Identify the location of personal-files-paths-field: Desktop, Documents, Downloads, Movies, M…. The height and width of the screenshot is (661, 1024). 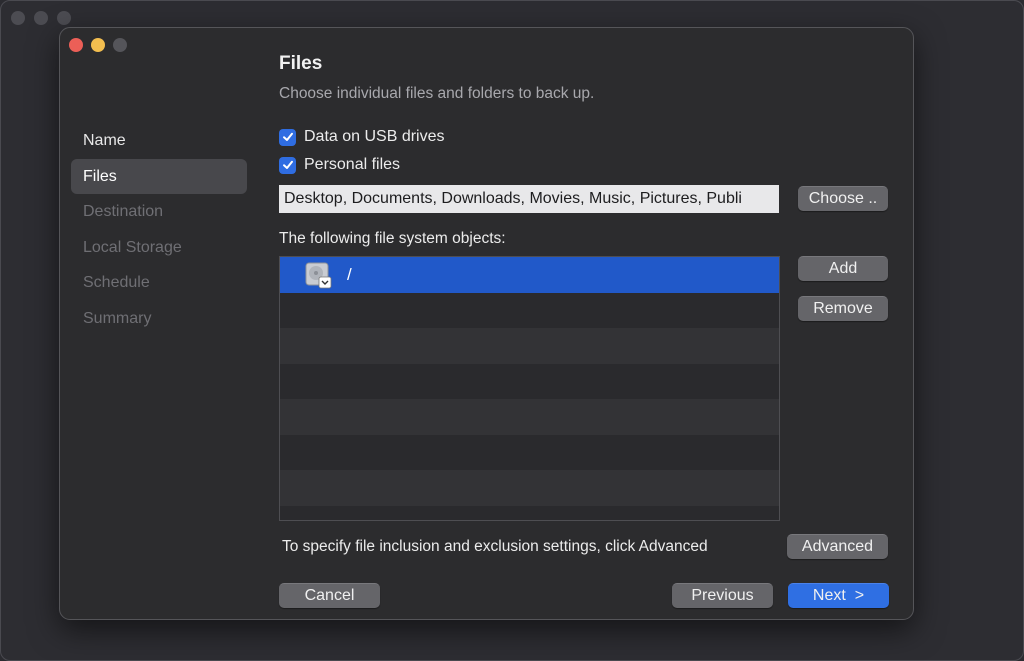
(529, 199).